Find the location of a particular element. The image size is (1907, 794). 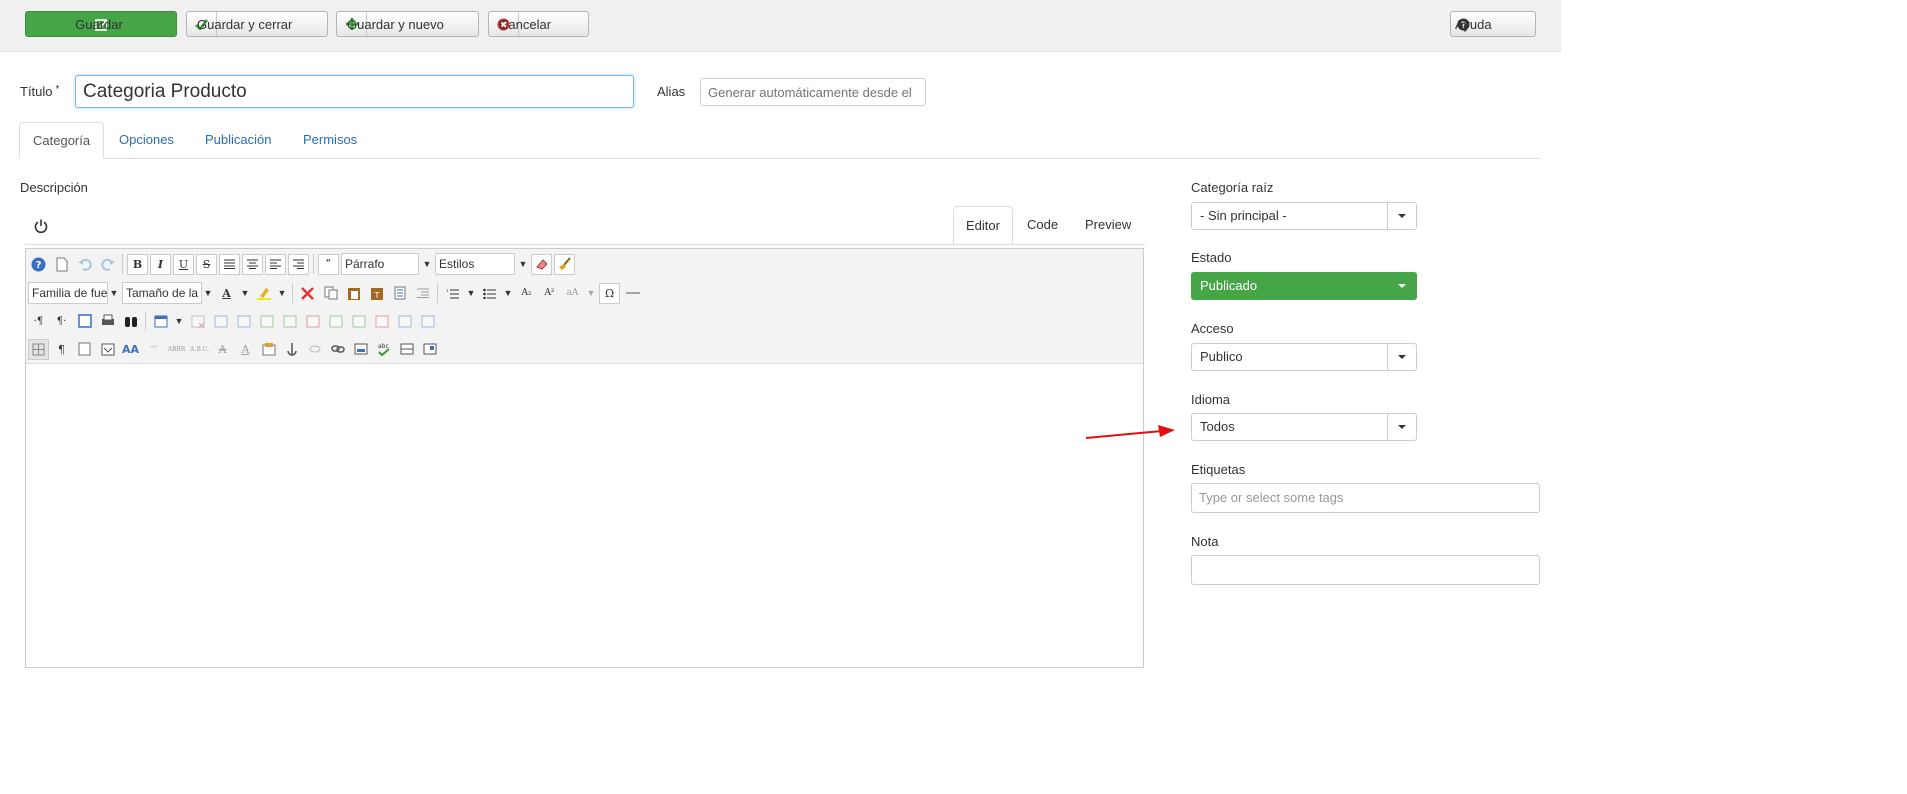

status-select: Publicado is located at coordinates (1304, 286).